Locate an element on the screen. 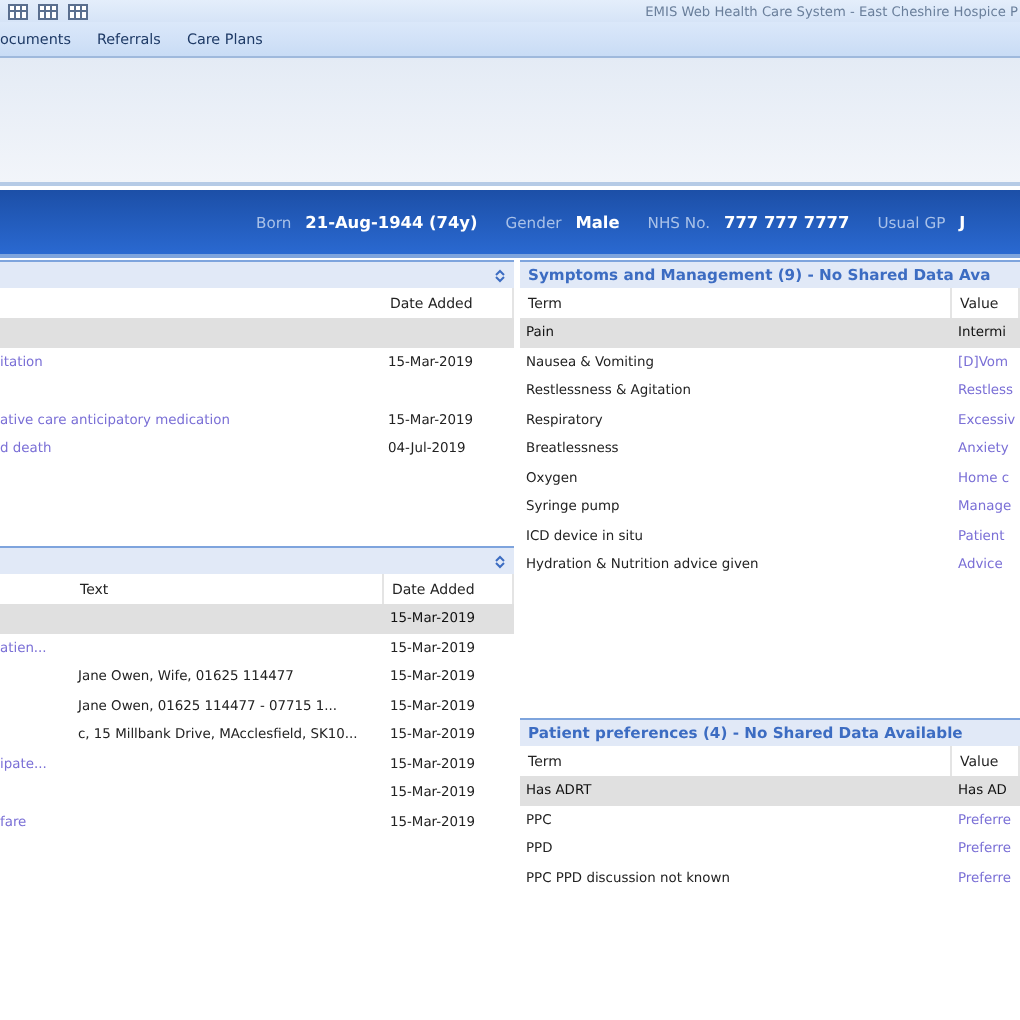 This screenshot has height=1020, width=1020. banner-value: Male is located at coordinates (597, 222).